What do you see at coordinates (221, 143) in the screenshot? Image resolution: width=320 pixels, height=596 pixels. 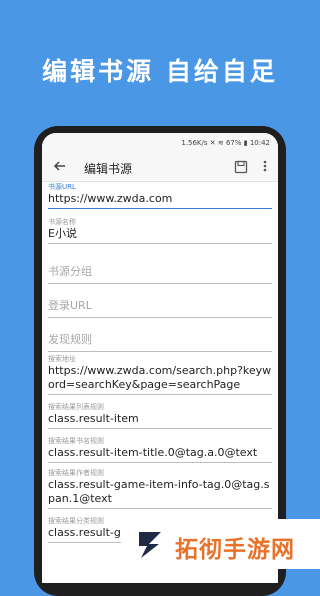 I see `wifi-icon: ≋` at bounding box center [221, 143].